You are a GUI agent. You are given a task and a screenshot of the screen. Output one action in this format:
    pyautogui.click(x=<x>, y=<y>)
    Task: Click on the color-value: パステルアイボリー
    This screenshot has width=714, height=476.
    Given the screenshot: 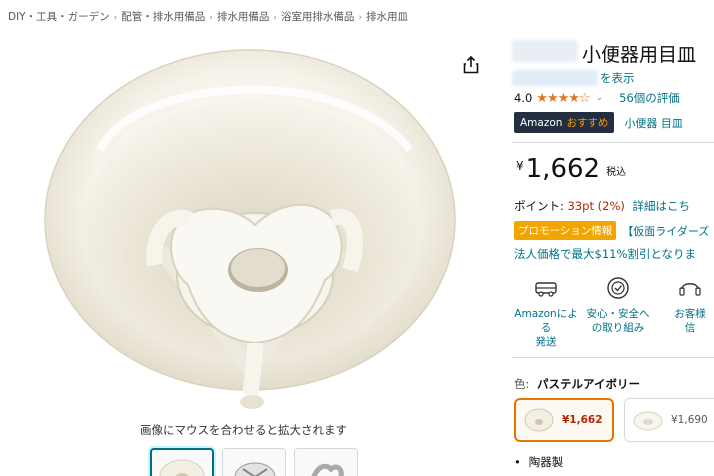 What is the action you would take?
    pyautogui.click(x=588, y=384)
    